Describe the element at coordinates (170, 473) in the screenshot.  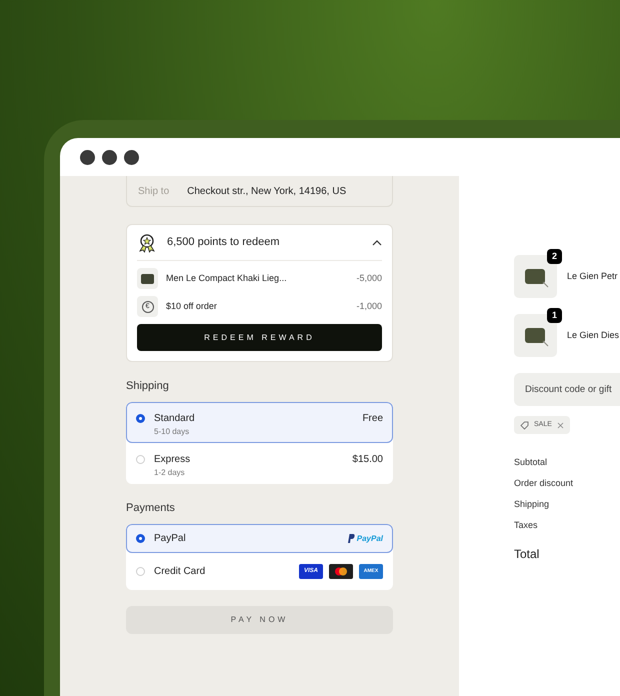
I see `shipping-duration: 1-2 days` at that location.